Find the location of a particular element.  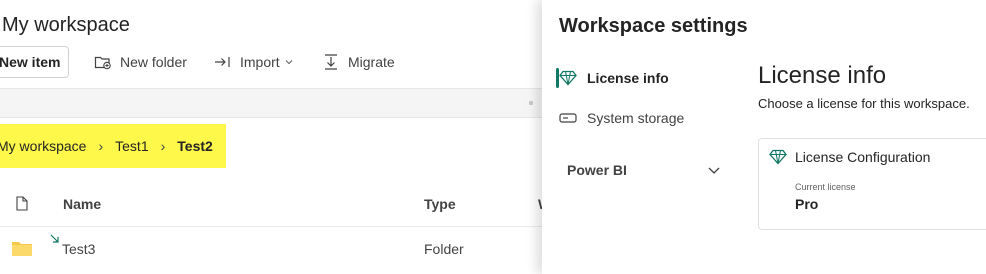

import-icon is located at coordinates (222, 62).